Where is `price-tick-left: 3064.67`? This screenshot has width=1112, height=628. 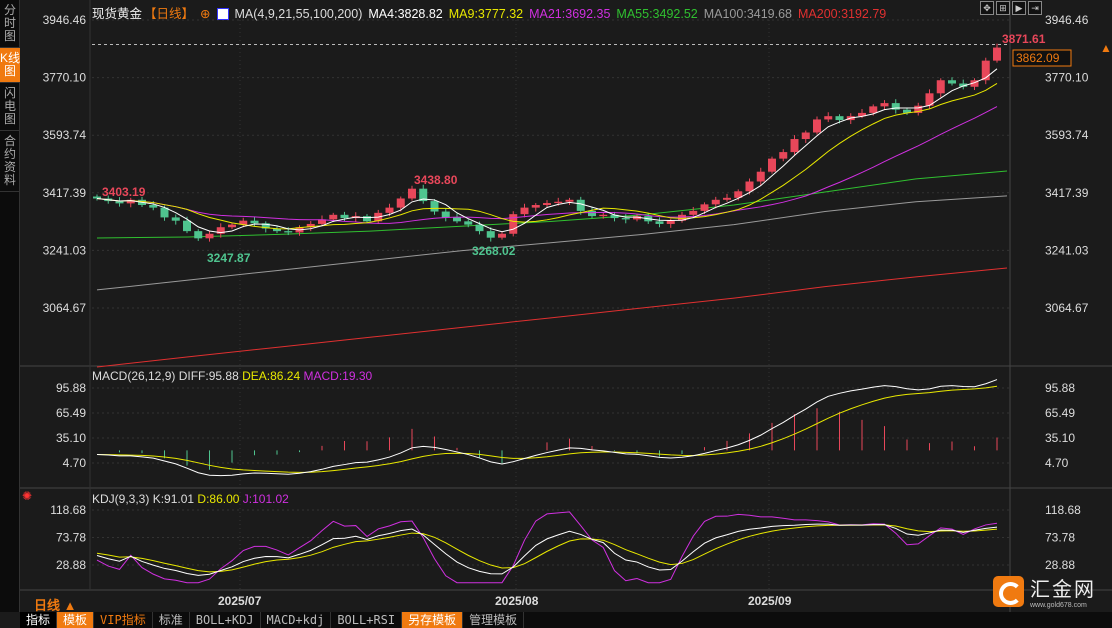 price-tick-left: 3064.67 is located at coordinates (65, 308).